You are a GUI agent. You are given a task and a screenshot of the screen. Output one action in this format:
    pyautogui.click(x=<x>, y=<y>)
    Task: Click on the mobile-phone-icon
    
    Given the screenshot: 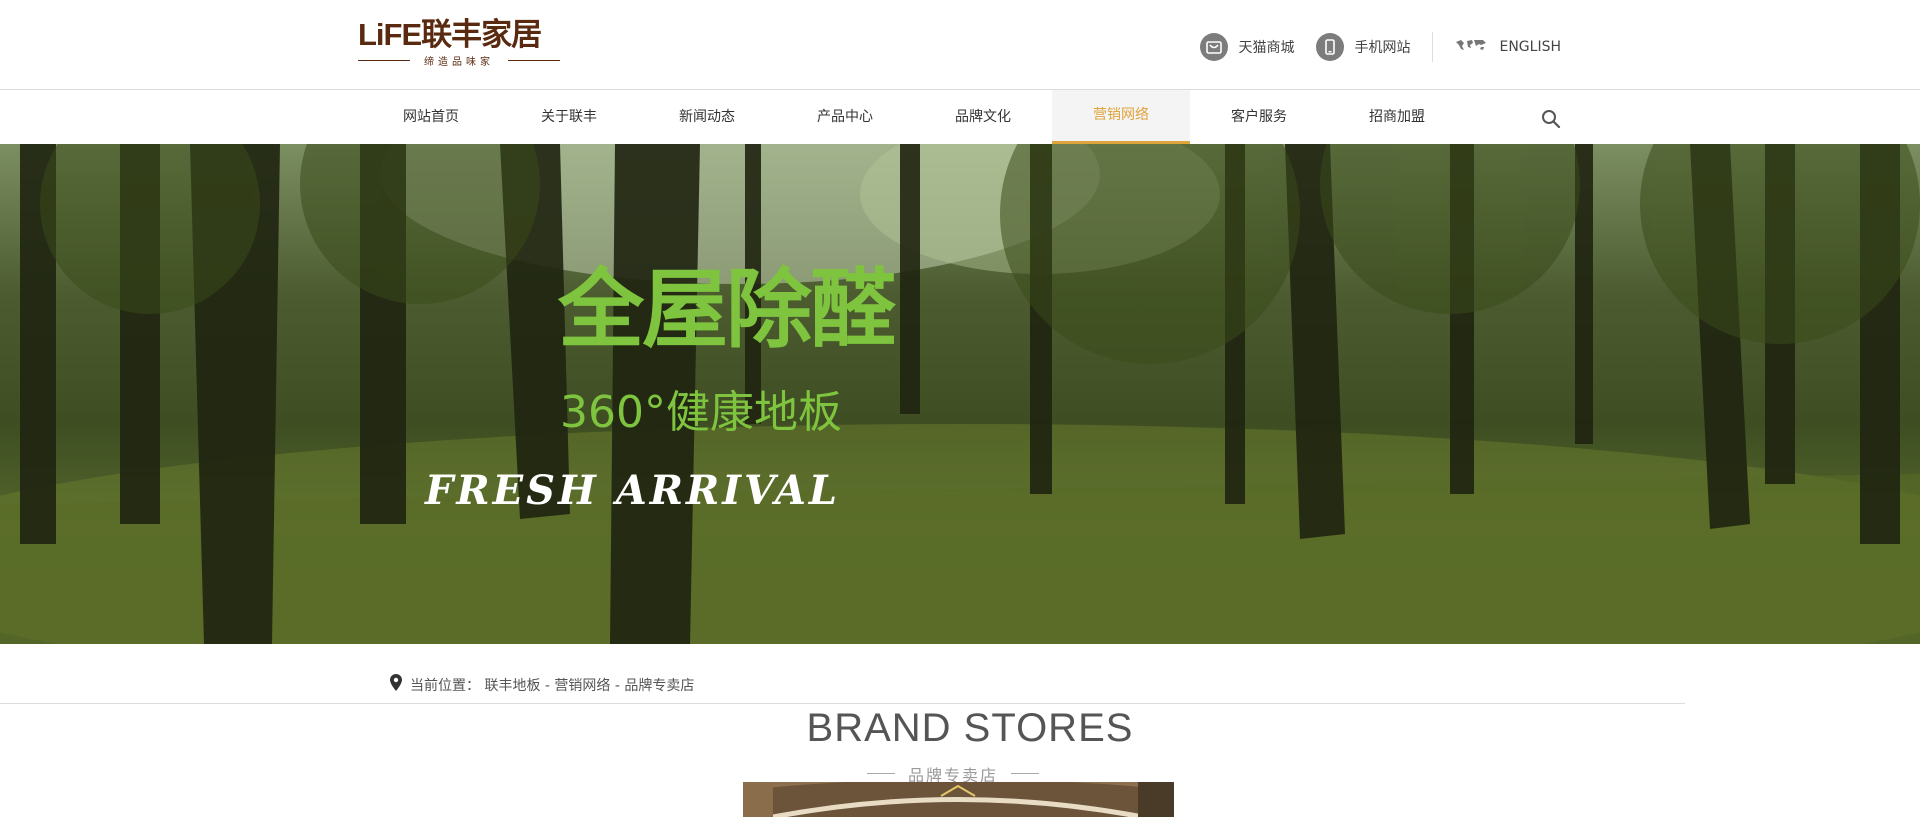 What is the action you would take?
    pyautogui.click(x=1330, y=47)
    